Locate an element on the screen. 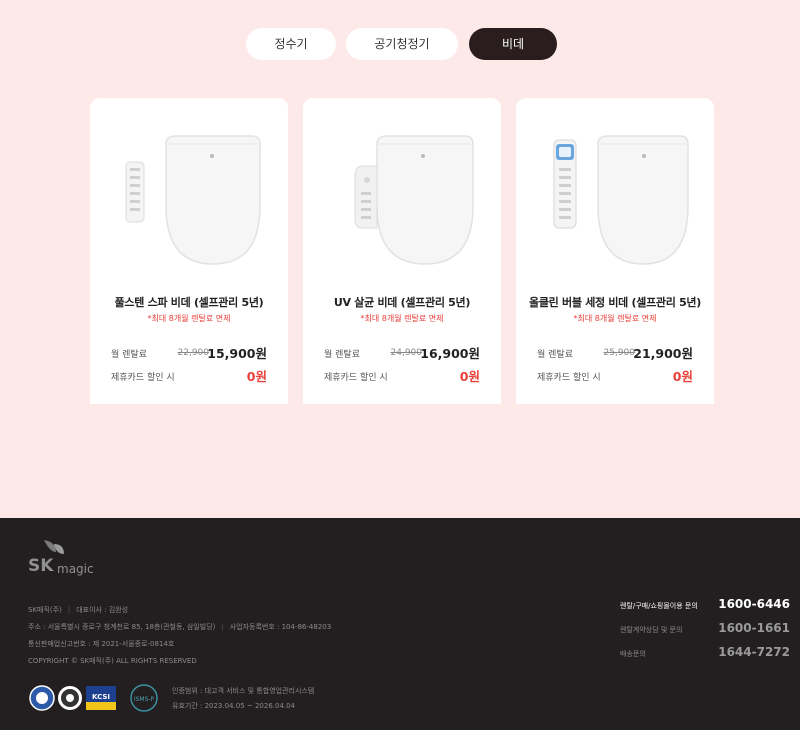 Image resolution: width=800 pixels, height=730 pixels. ceo-name: 대표이사 : 김완성 is located at coordinates (102, 610).